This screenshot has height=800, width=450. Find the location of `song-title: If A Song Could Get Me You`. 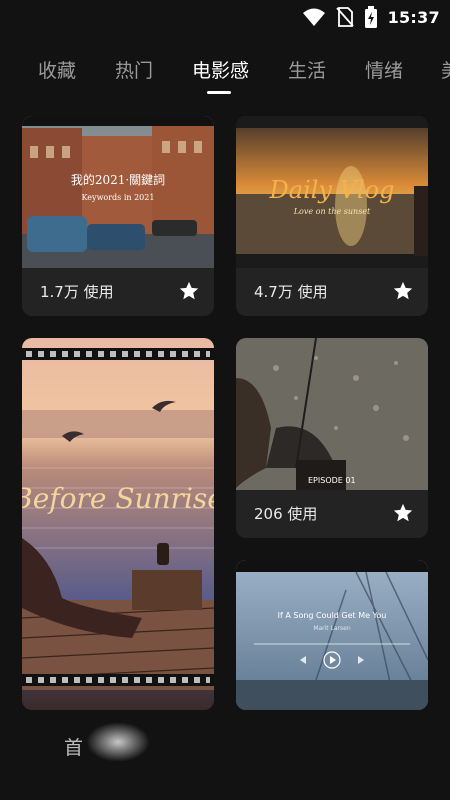

song-title: If A Song Could Get Me You is located at coordinates (332, 615).